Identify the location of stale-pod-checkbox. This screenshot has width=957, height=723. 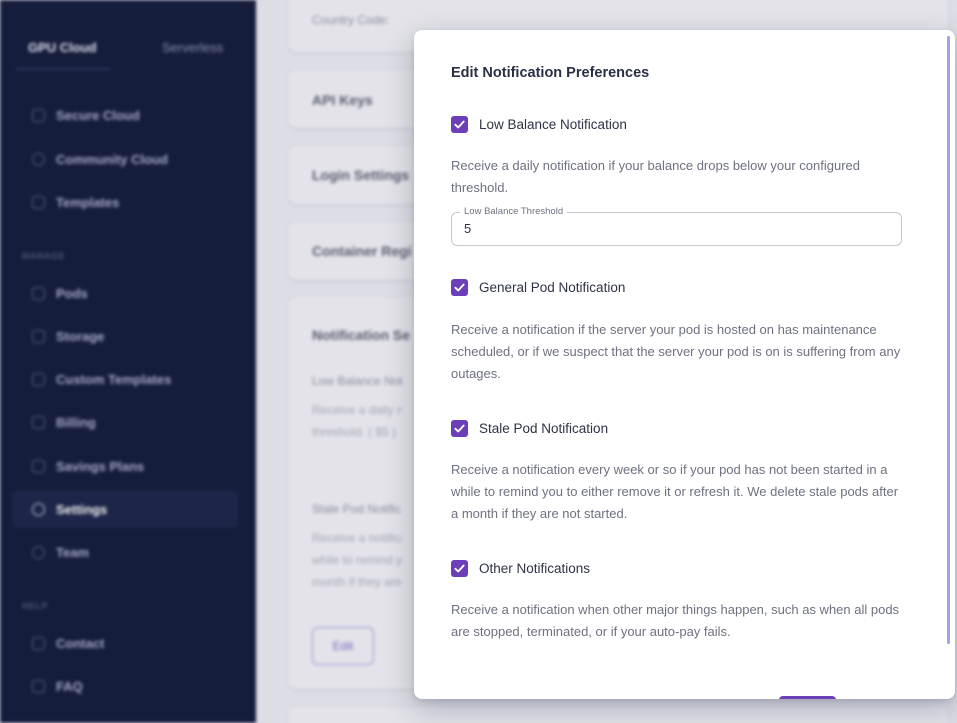
(459, 428).